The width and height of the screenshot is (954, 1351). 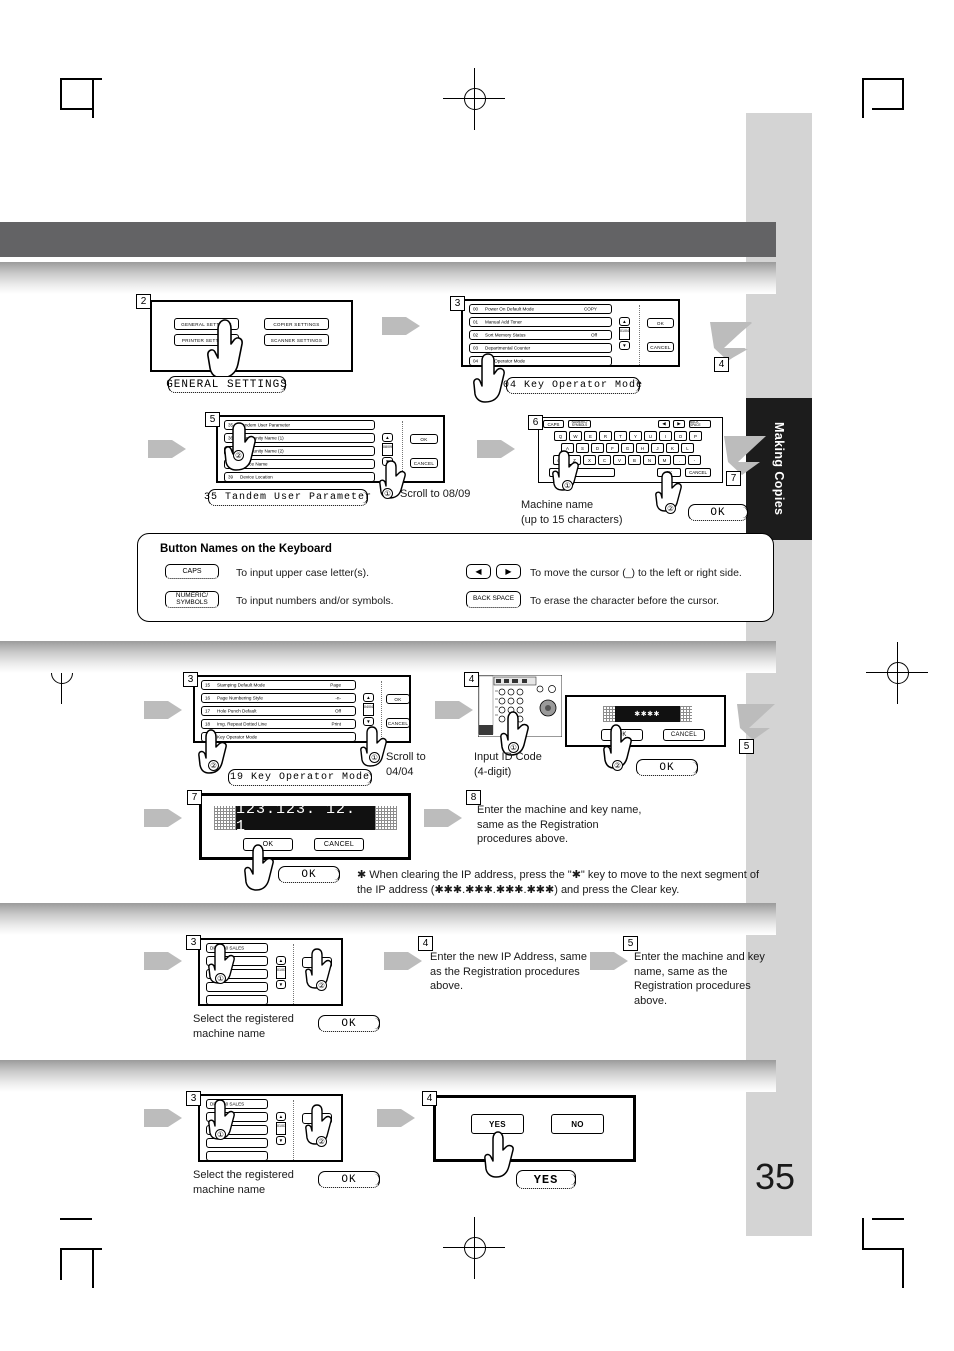 What do you see at coordinates (296, 340) in the screenshot?
I see `button-scanner-settings: SCANNER SETTINGS` at bounding box center [296, 340].